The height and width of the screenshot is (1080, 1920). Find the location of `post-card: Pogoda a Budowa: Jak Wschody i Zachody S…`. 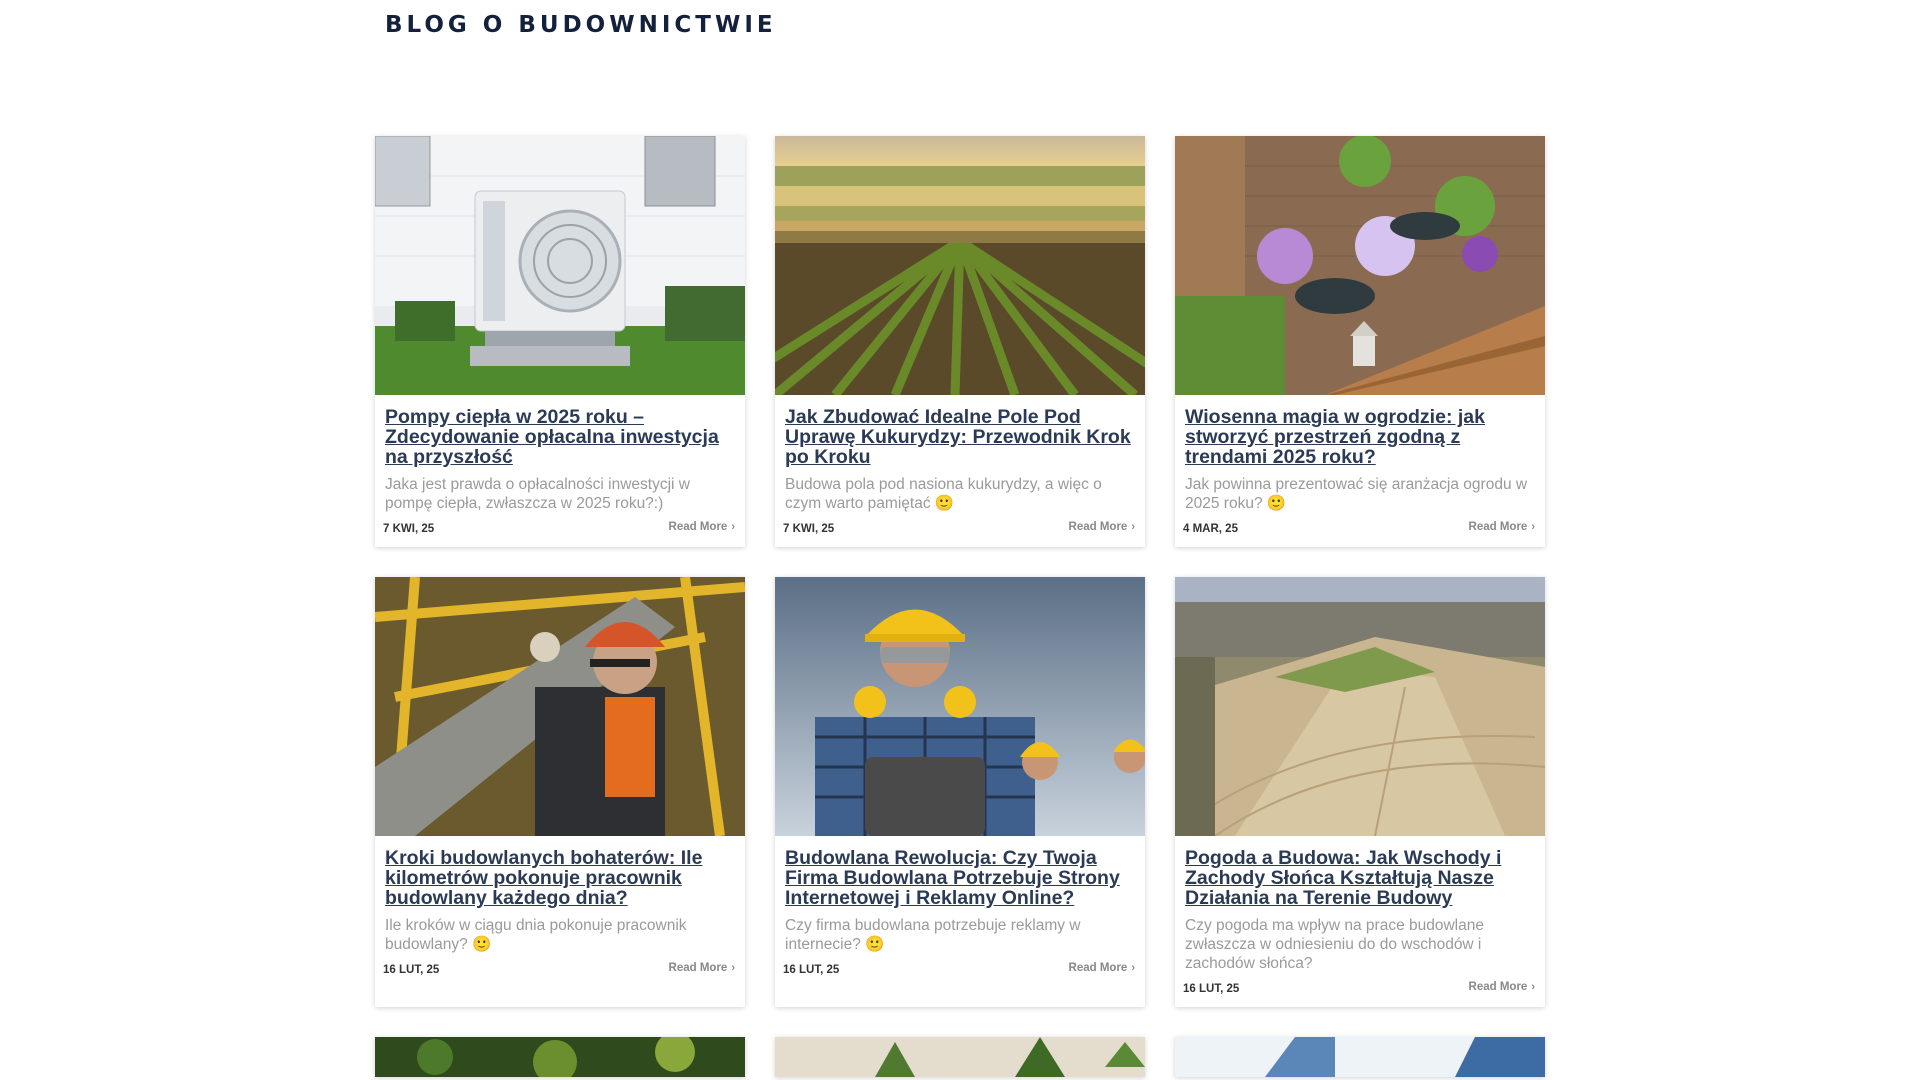

post-card: Pogoda a Budowa: Jak Wschody i Zachody S… is located at coordinates (1360, 792).